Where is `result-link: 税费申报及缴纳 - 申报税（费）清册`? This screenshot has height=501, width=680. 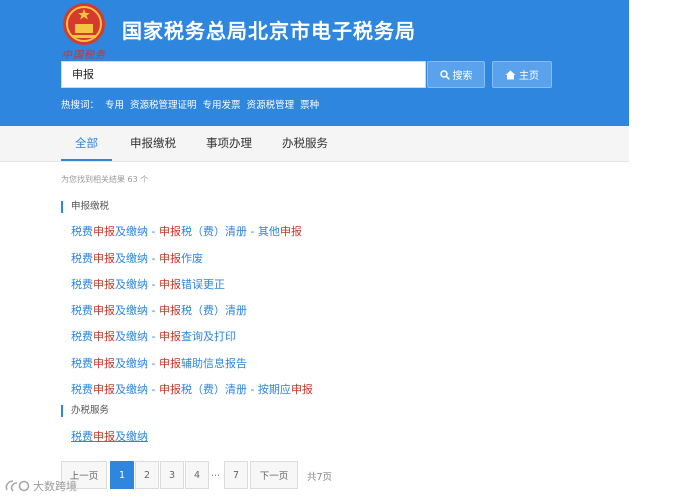 result-link: 税费申报及缴纳 - 申报税（费）清册 is located at coordinates (159, 310).